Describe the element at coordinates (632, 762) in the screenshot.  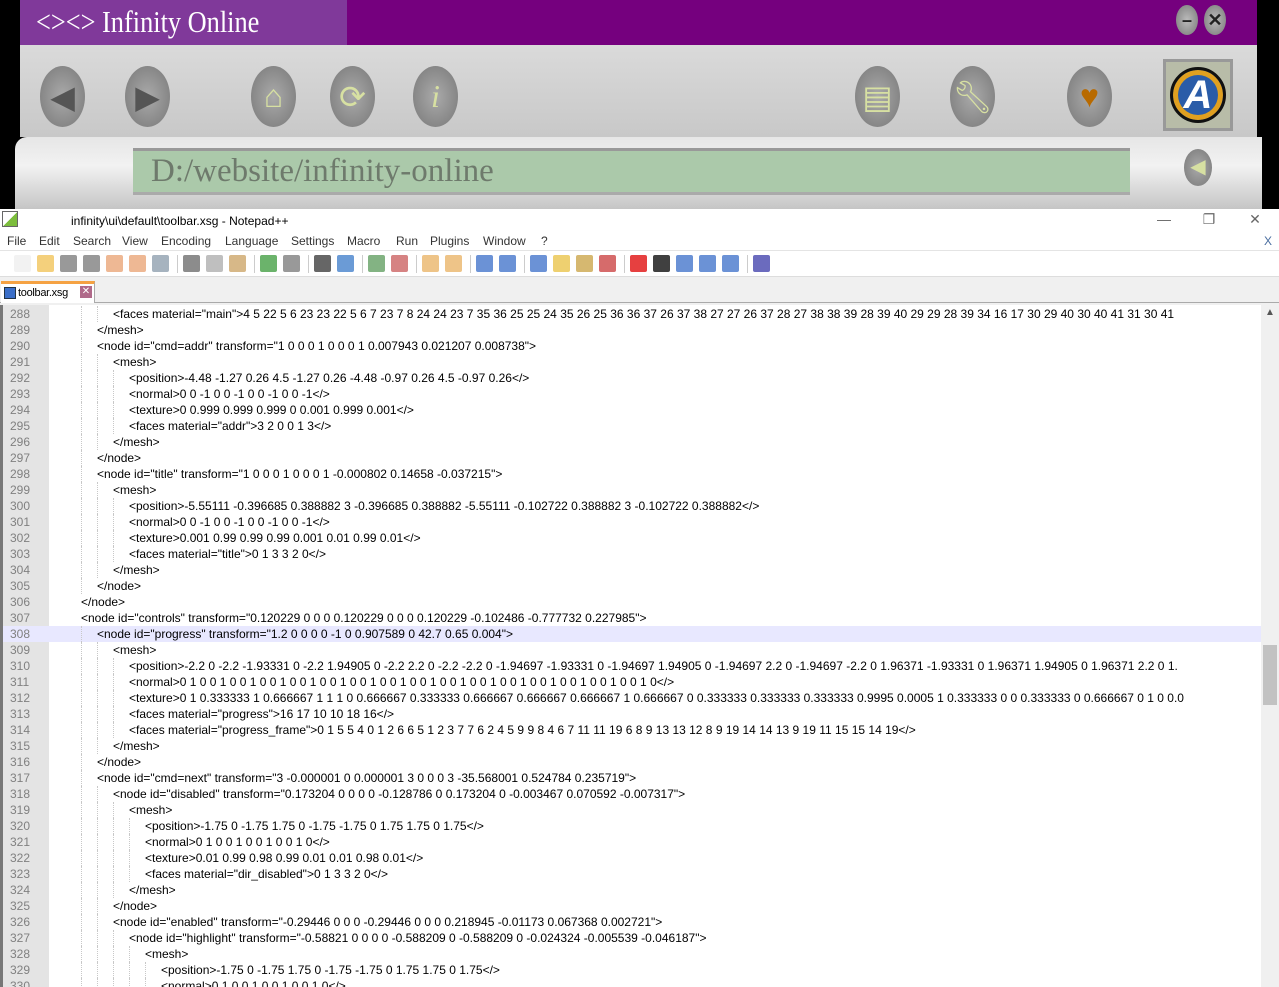
I see `code-line: 316 </node>` at that location.